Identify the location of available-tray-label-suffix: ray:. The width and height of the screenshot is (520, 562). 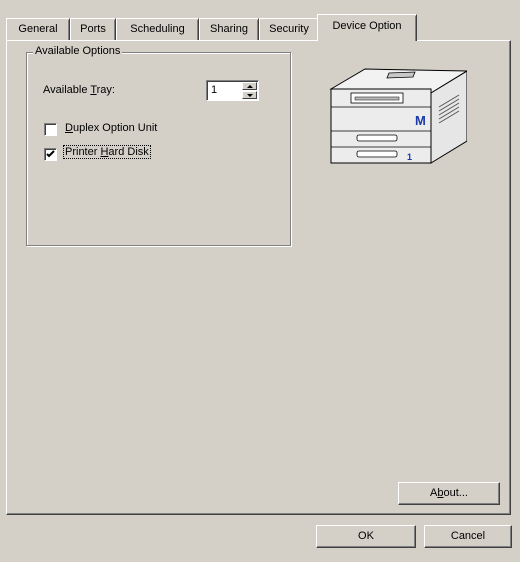
(105, 90).